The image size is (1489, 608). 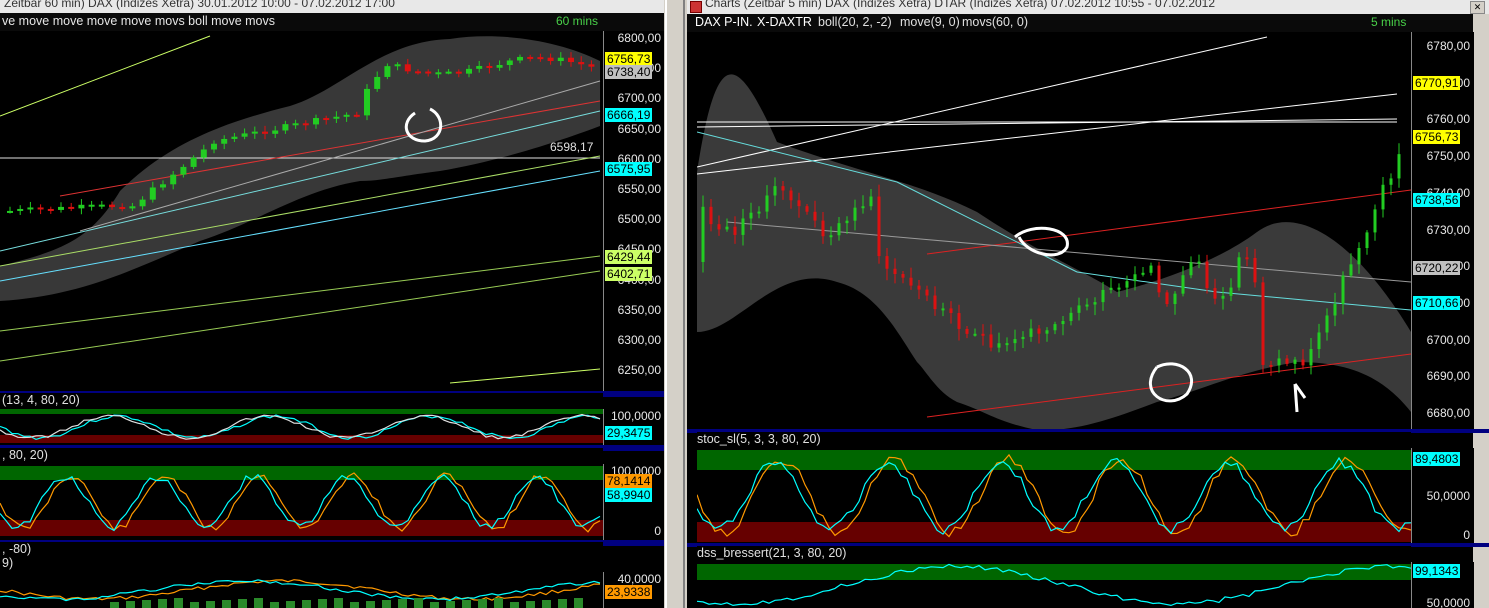 What do you see at coordinates (1477, 7) in the screenshot?
I see `close-icon: ✕` at bounding box center [1477, 7].